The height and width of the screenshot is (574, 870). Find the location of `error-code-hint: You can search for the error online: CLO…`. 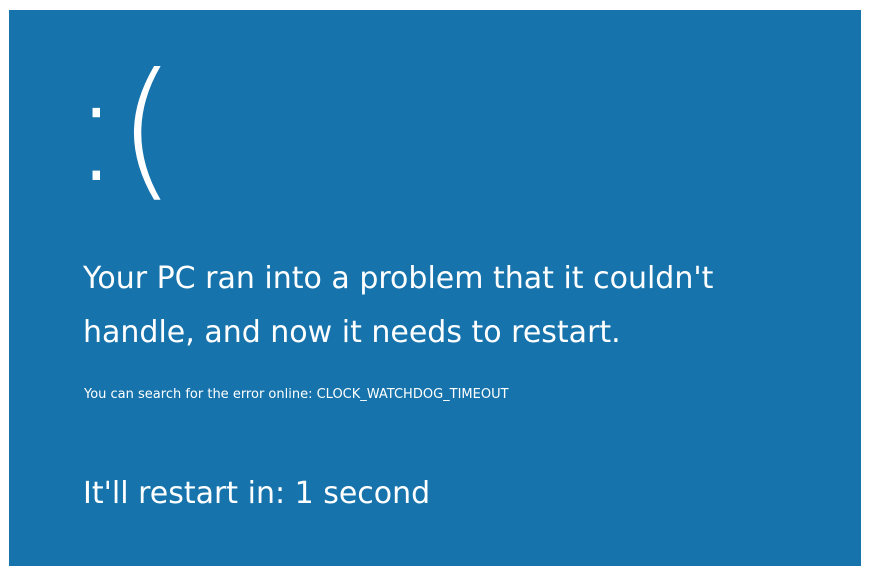

error-code-hint: You can search for the error online: CLO… is located at coordinates (296, 394).